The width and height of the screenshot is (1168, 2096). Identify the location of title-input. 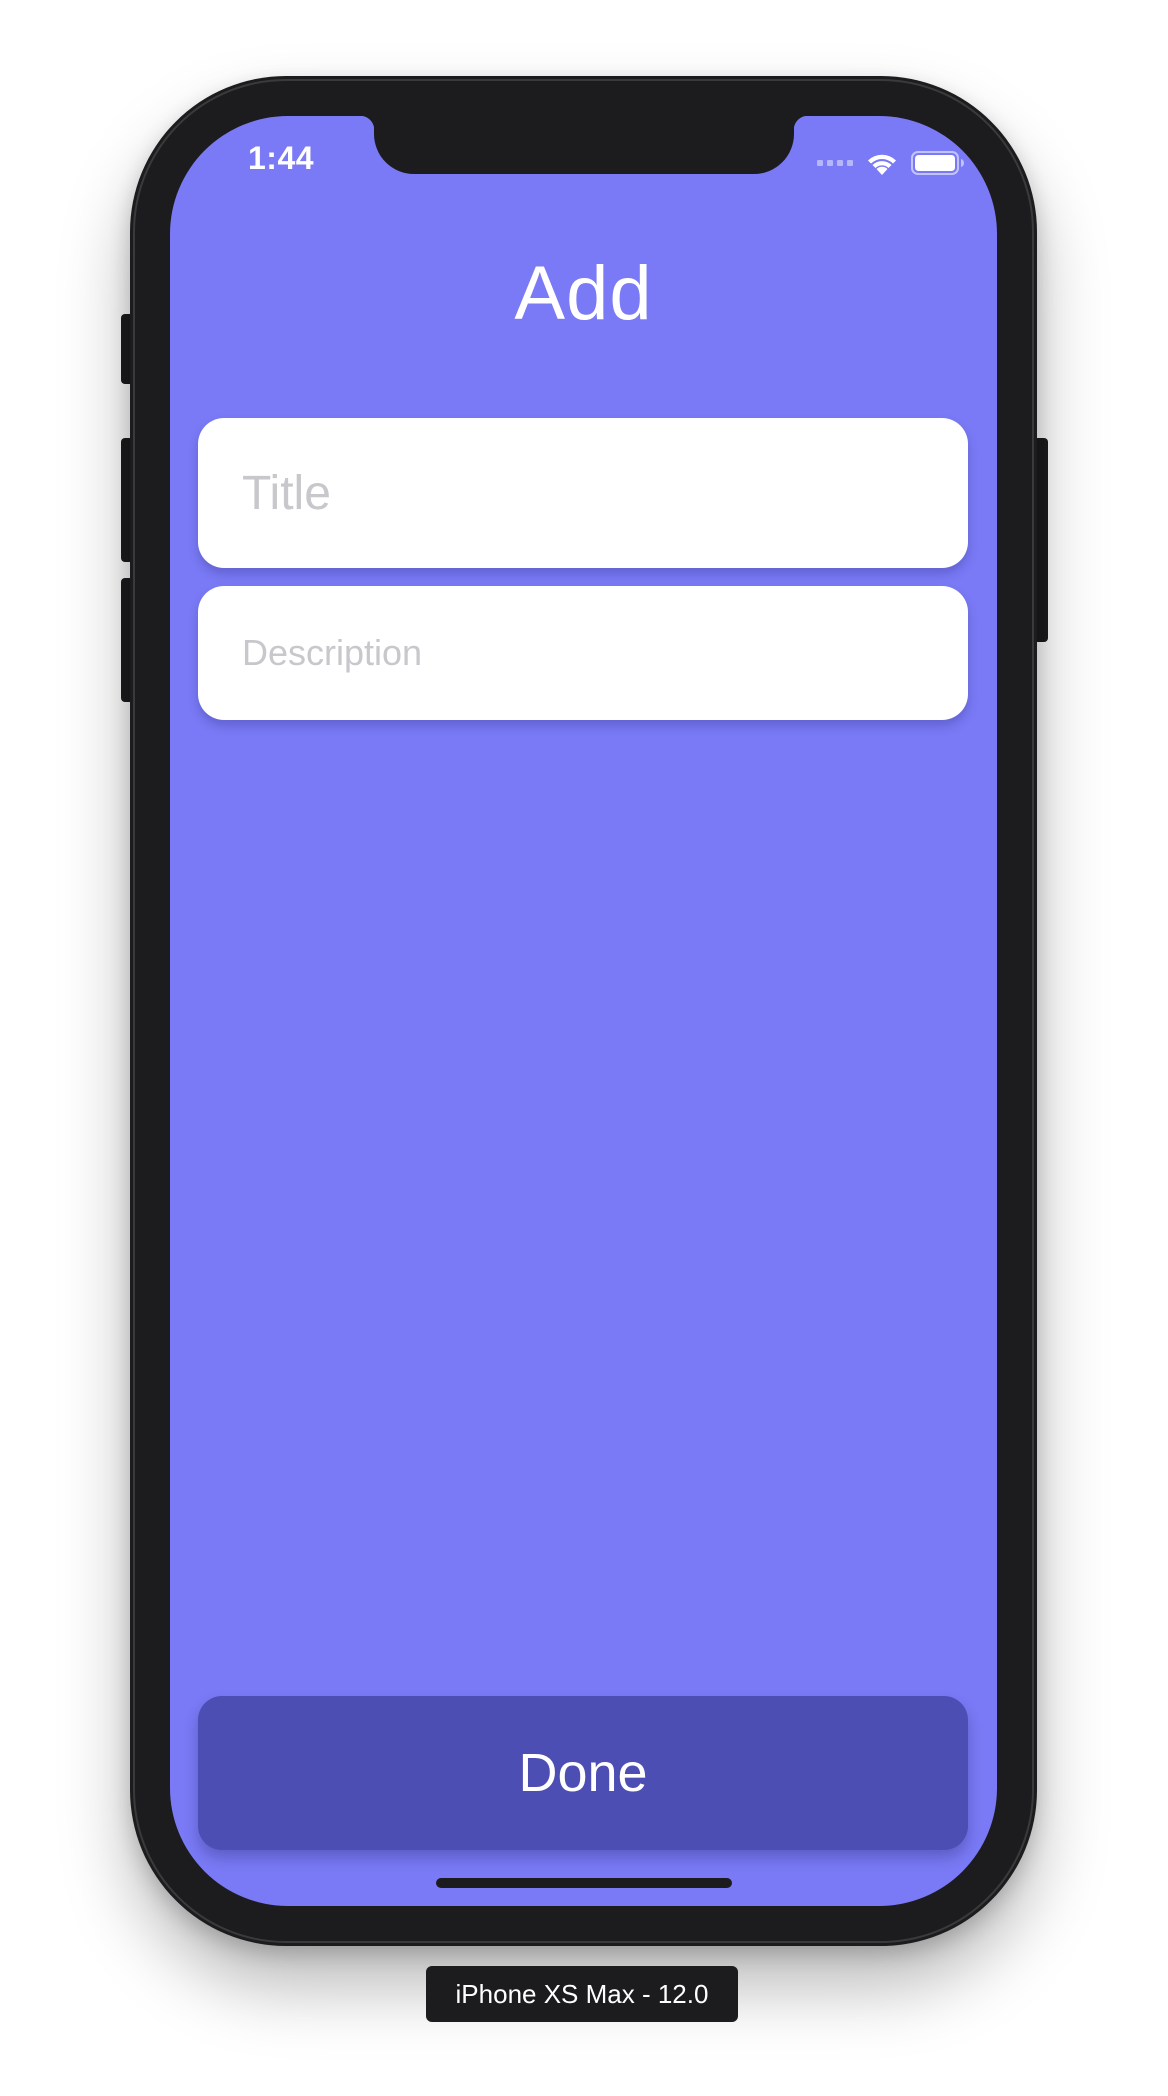
(583, 493).